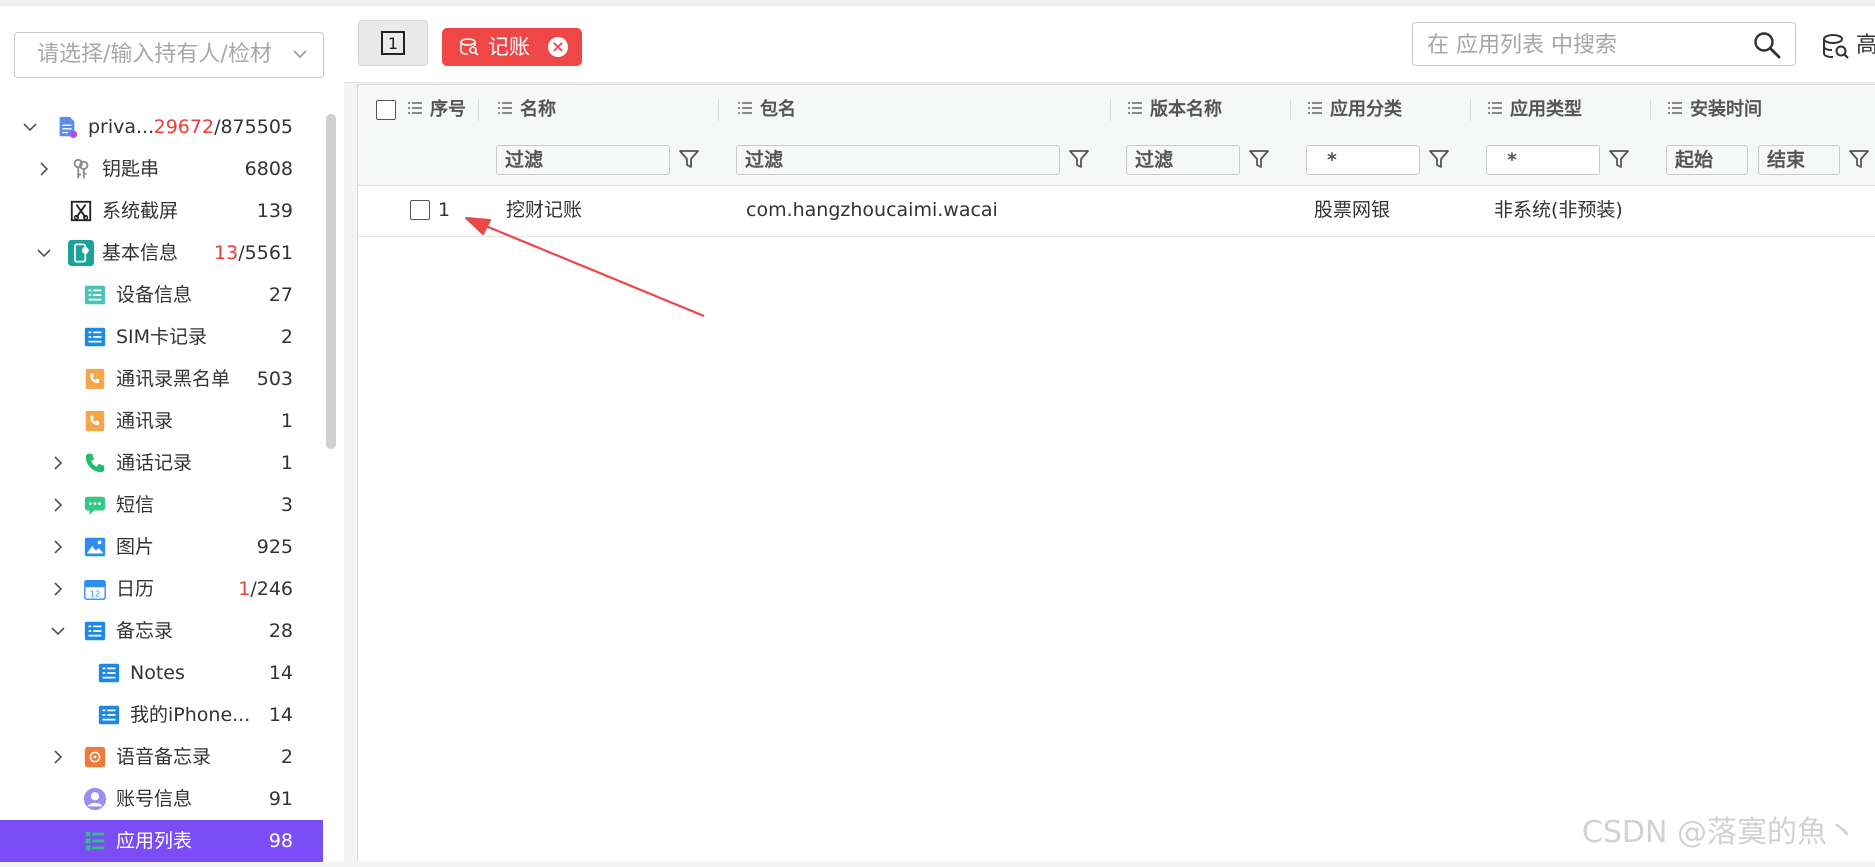  I want to click on table-header: 序号 名称 包名 版本名称 应用分类 应用类型 安装时间, so click(1116, 110).